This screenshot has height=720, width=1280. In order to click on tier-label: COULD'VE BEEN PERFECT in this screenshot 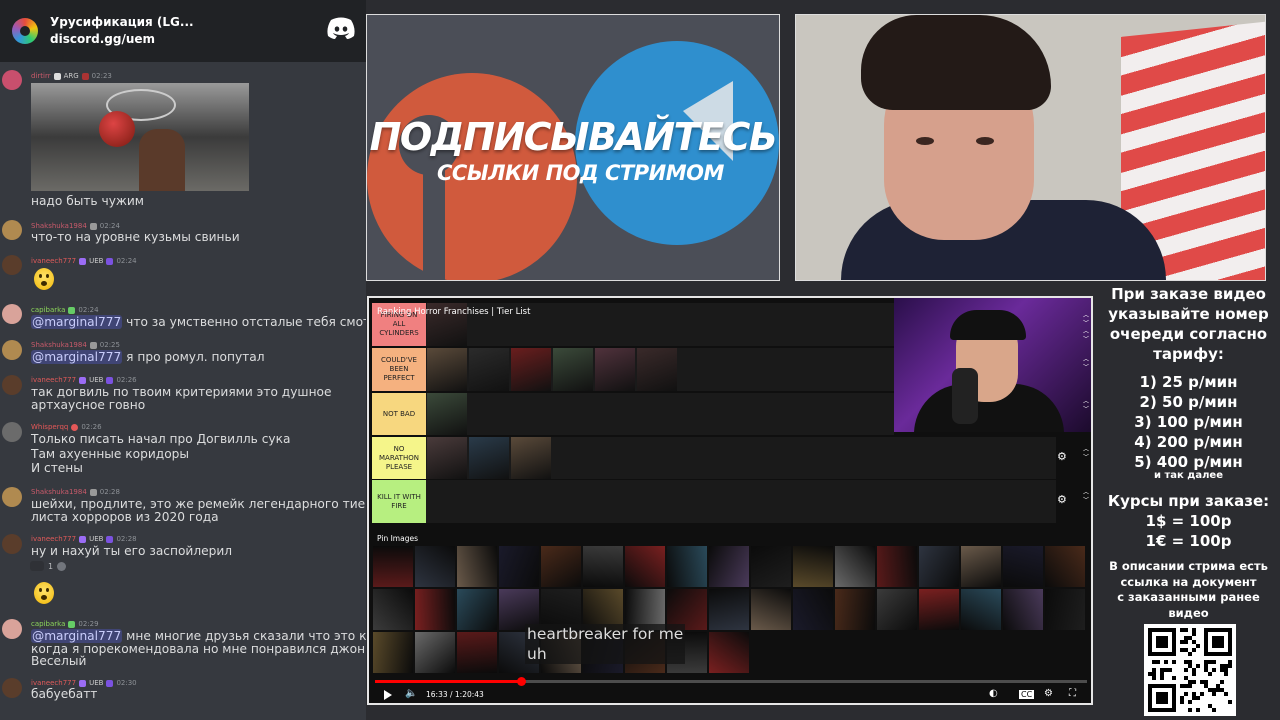, I will do `click(399, 369)`.